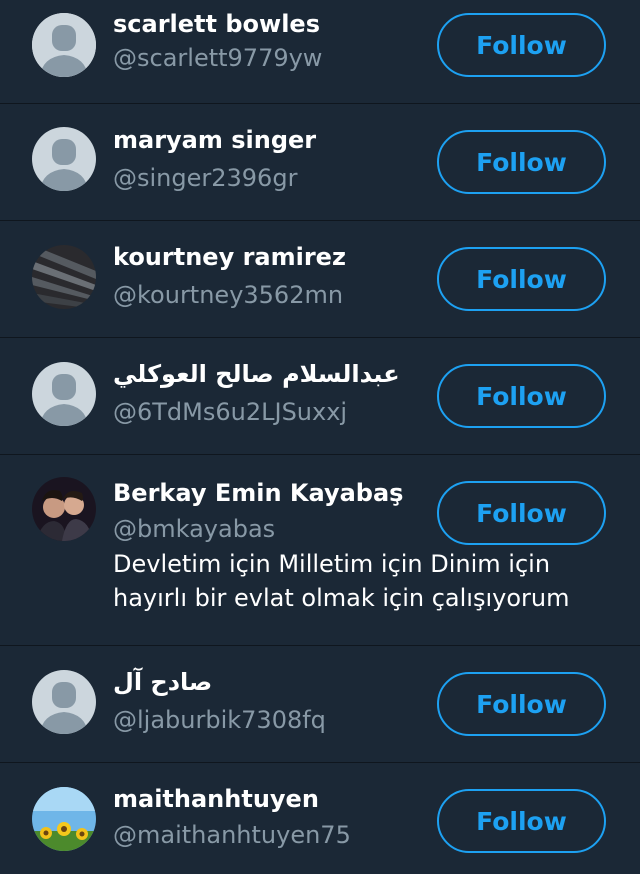 This screenshot has width=640, height=874. Describe the element at coordinates (341, 598) in the screenshot. I see `bio-line: hayırlı bir evlat olmak için çalışıyorum` at that location.